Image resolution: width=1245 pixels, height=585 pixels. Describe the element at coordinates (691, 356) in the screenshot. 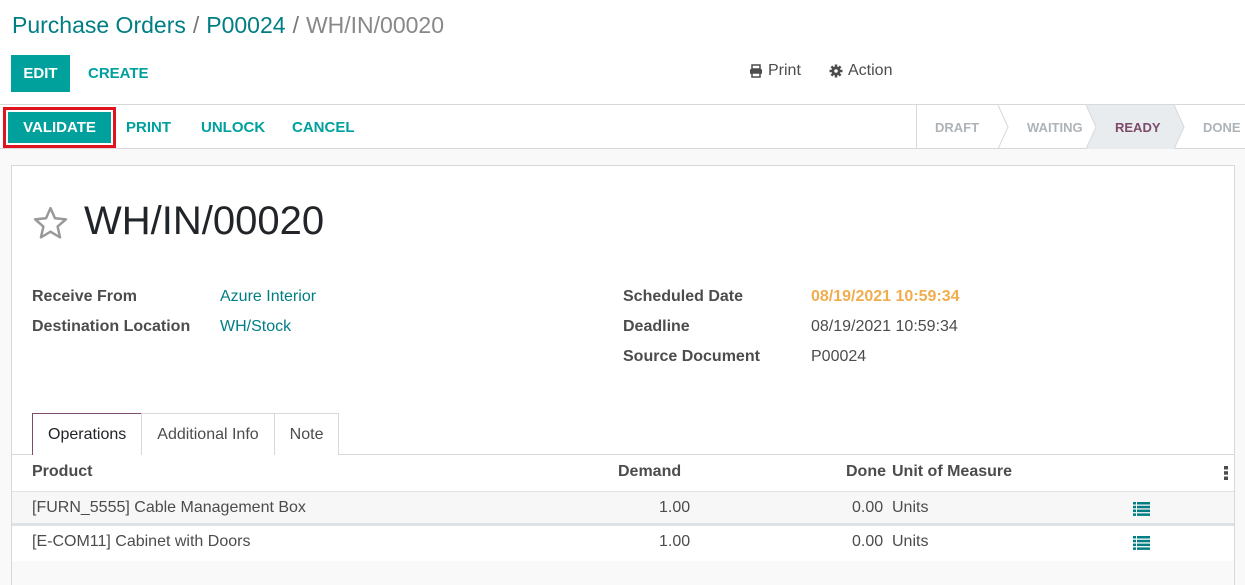

I see `source-document-label: Source Document` at that location.